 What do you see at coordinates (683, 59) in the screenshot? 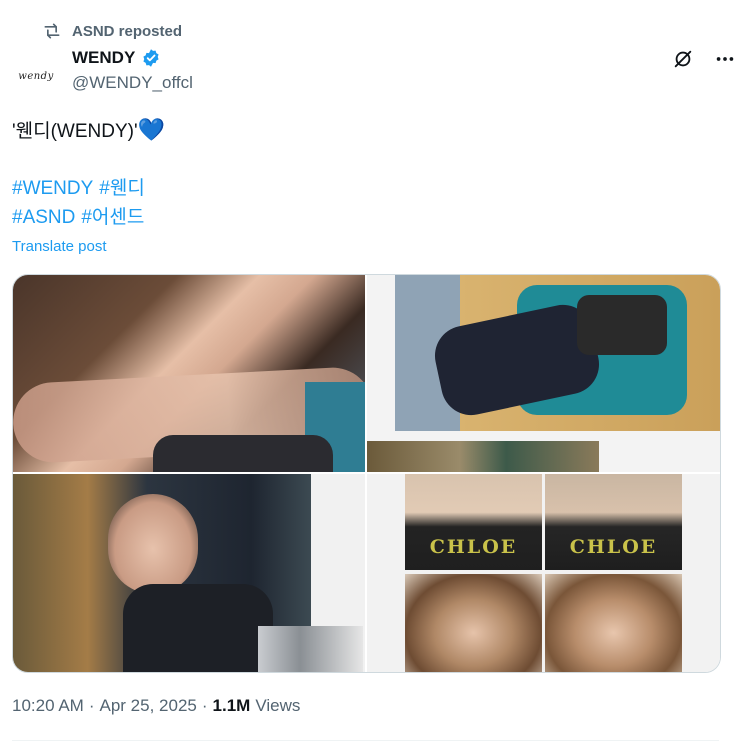
I see `grok-icon` at bounding box center [683, 59].